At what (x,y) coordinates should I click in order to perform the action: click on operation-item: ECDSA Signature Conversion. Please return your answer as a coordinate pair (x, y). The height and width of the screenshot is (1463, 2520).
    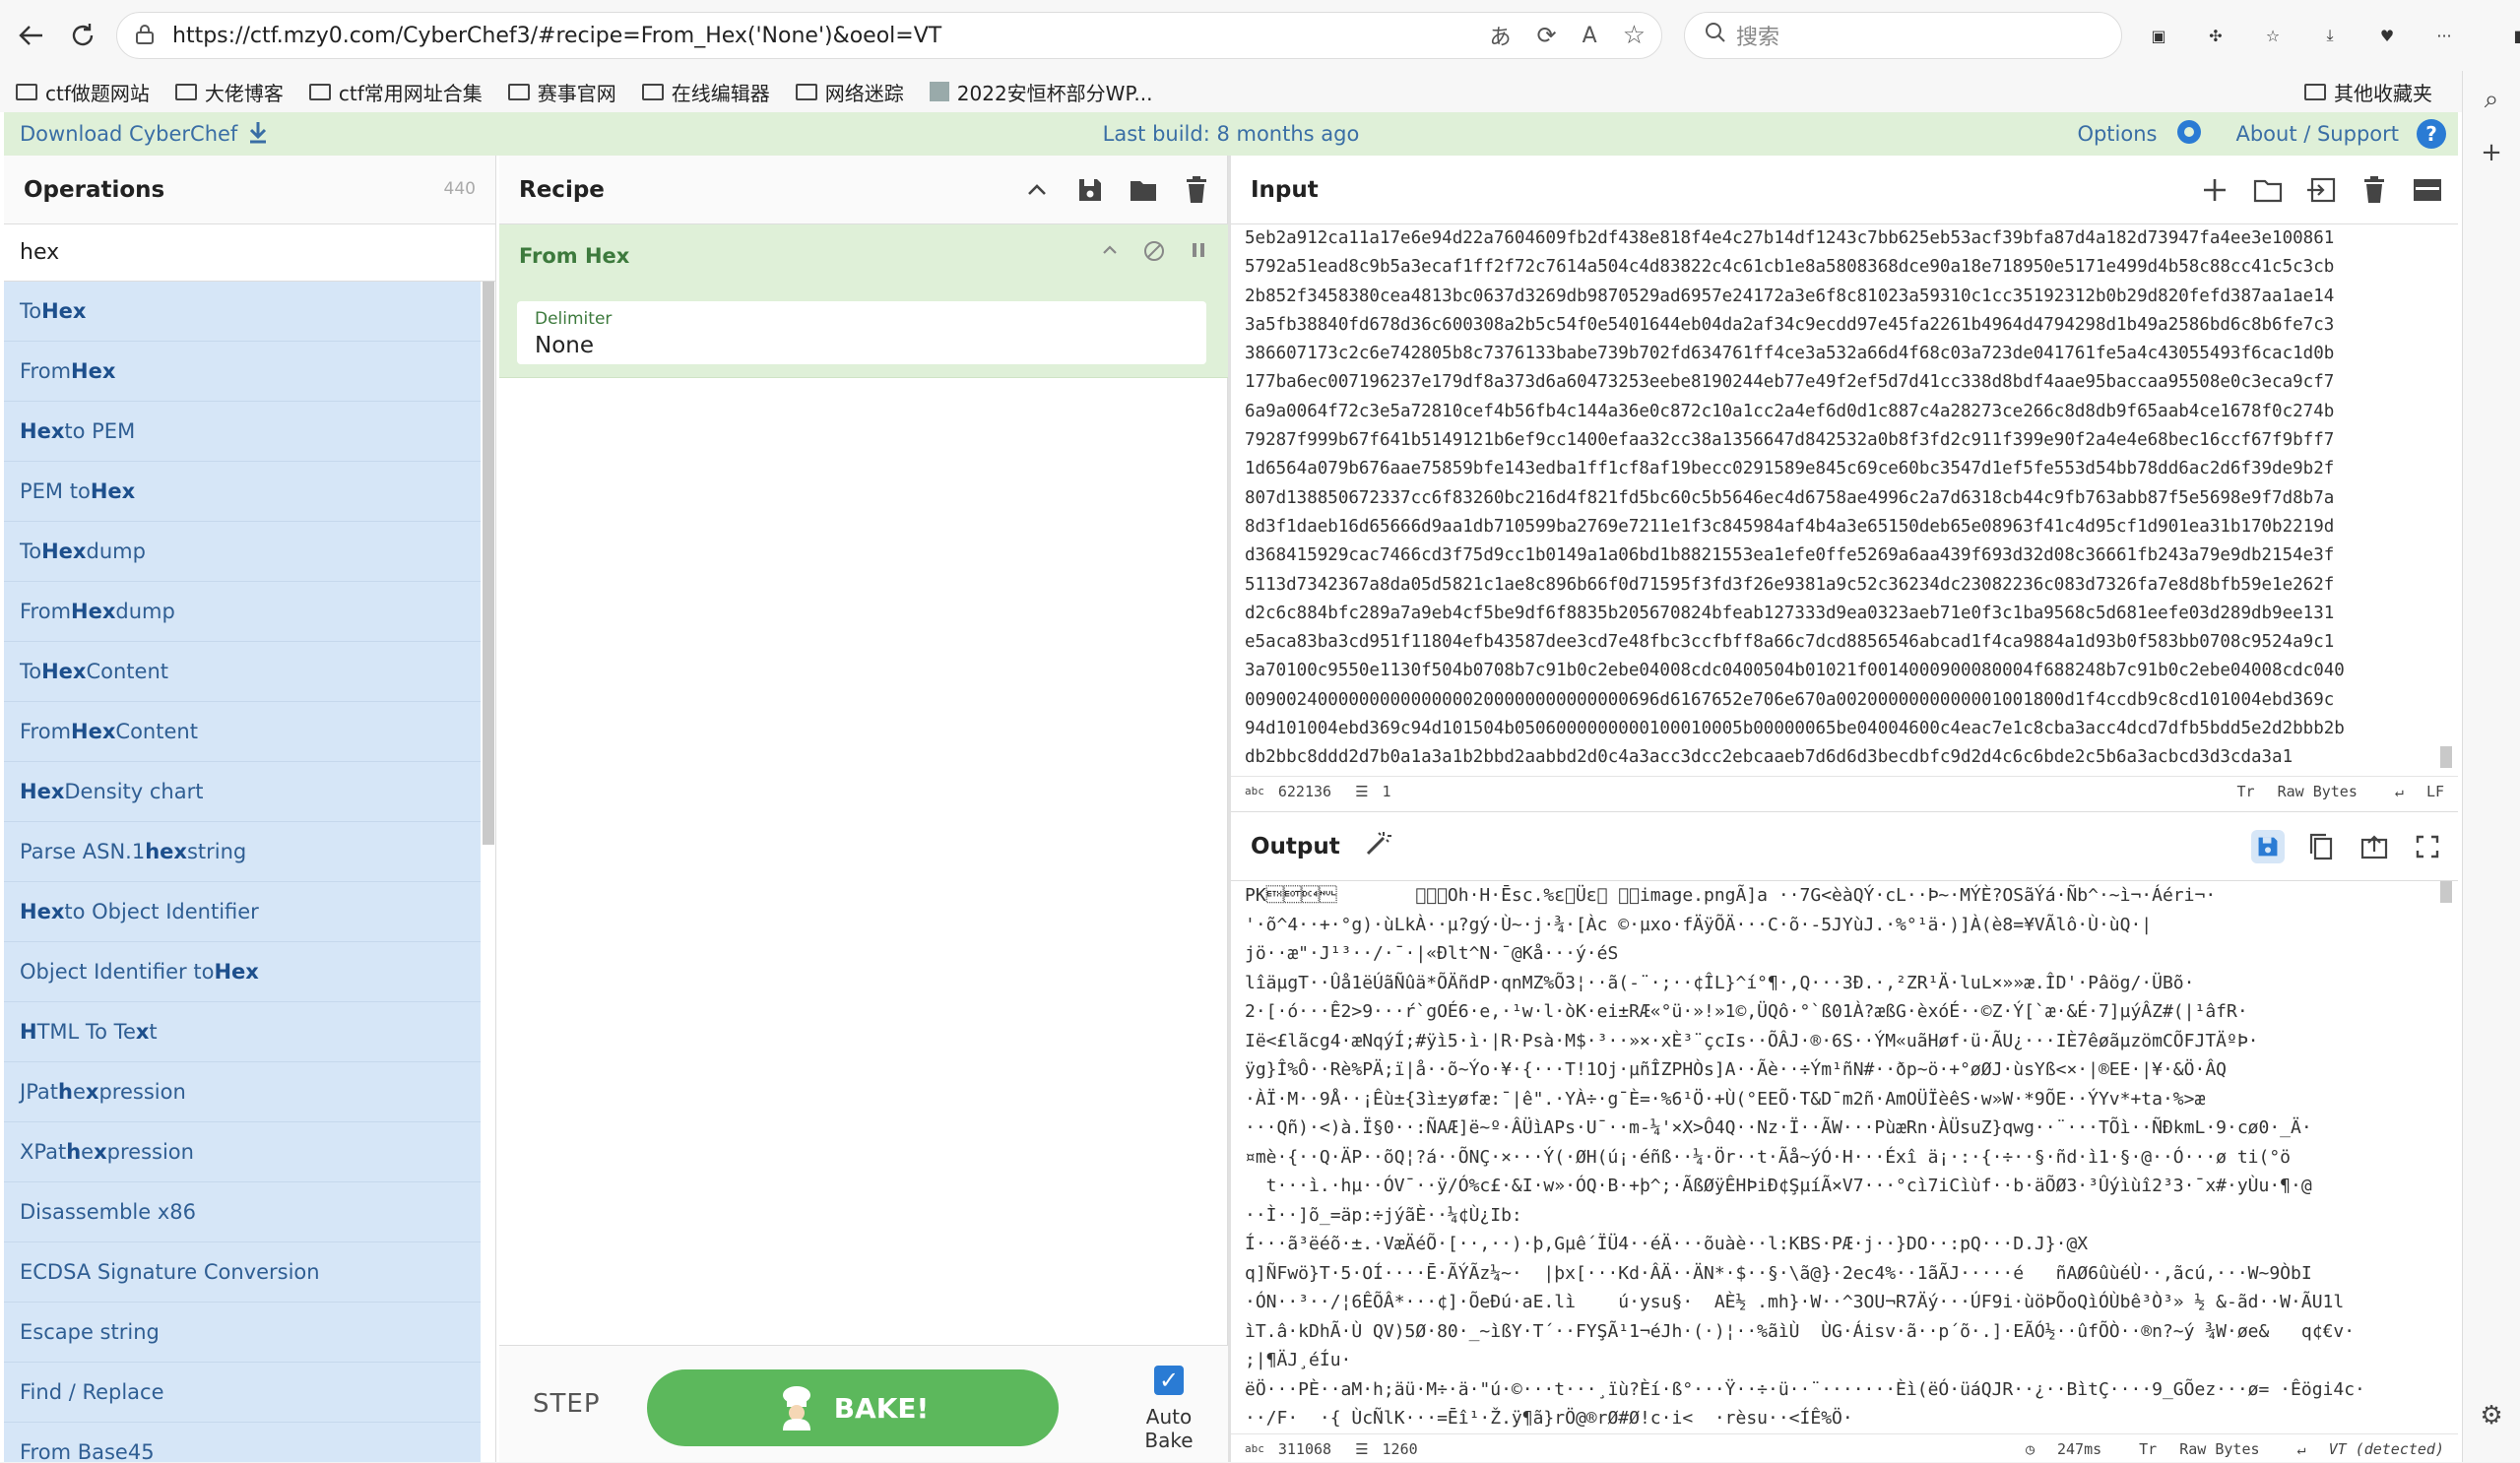
    Looking at the image, I should click on (242, 1273).